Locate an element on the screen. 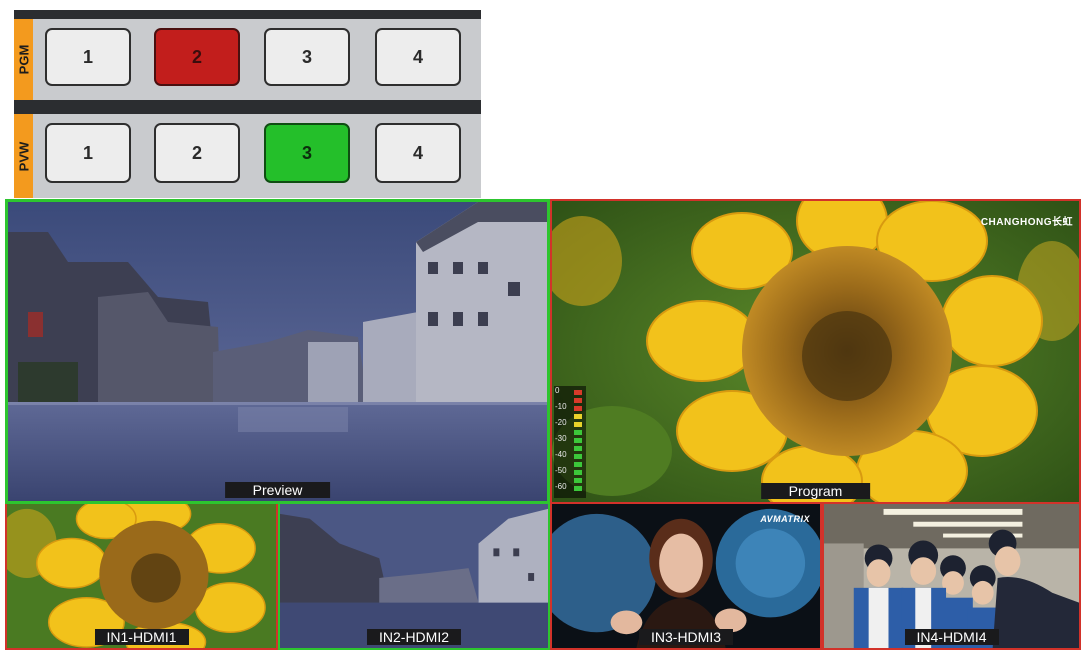  pgm-tag: PGM is located at coordinates (23, 59).